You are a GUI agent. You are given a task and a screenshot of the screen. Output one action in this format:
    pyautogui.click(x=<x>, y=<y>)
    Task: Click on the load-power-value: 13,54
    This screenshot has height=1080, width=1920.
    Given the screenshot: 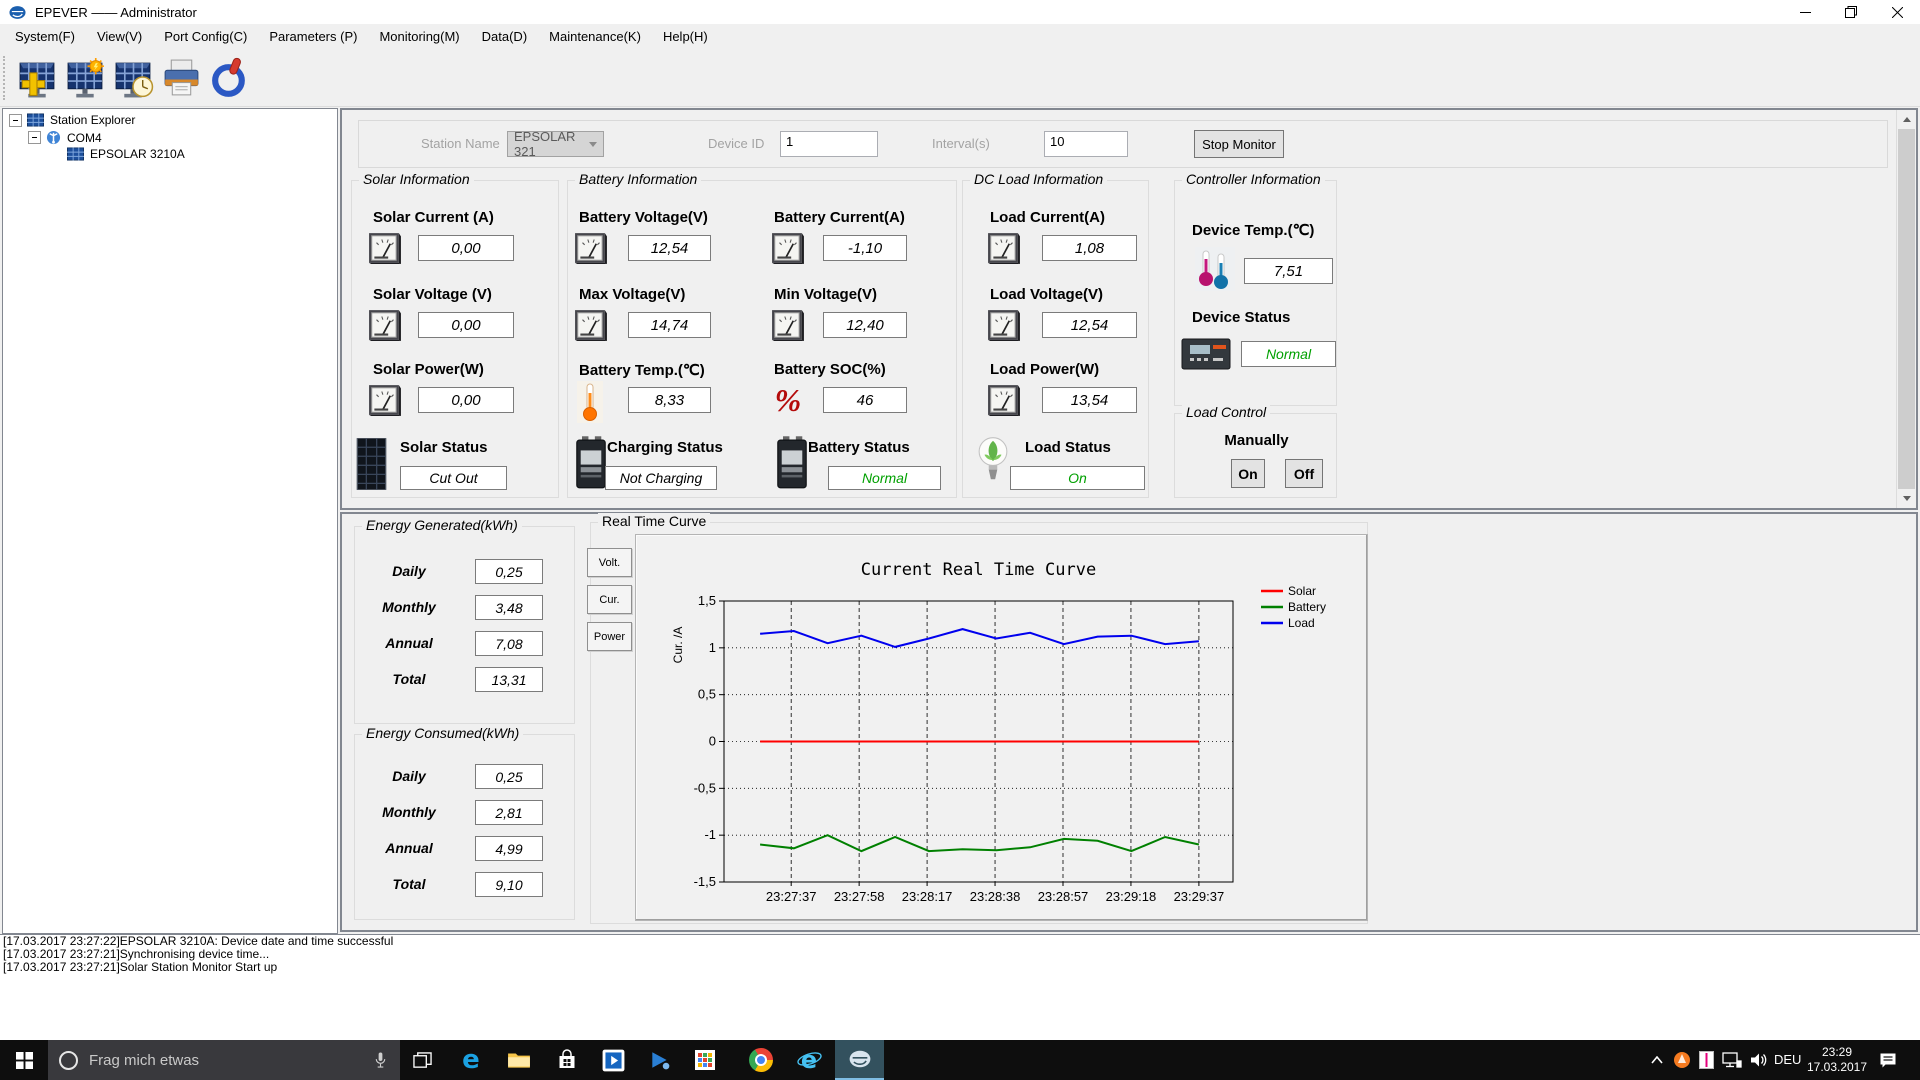 What is the action you would take?
    pyautogui.click(x=1089, y=400)
    